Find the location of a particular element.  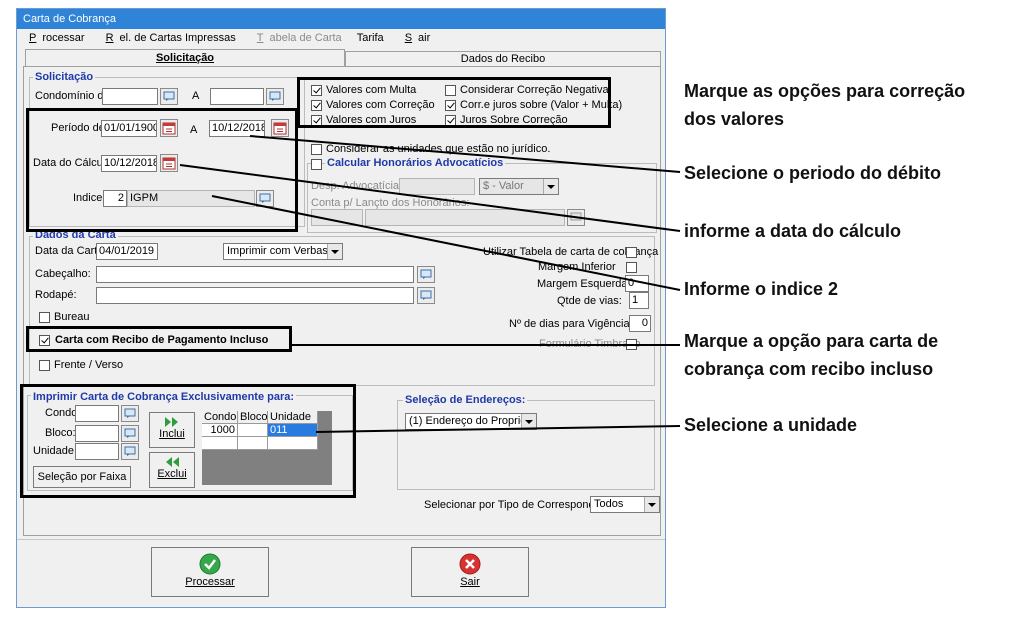

annotation-indice: Informe o indice 2 is located at coordinates (761, 289).